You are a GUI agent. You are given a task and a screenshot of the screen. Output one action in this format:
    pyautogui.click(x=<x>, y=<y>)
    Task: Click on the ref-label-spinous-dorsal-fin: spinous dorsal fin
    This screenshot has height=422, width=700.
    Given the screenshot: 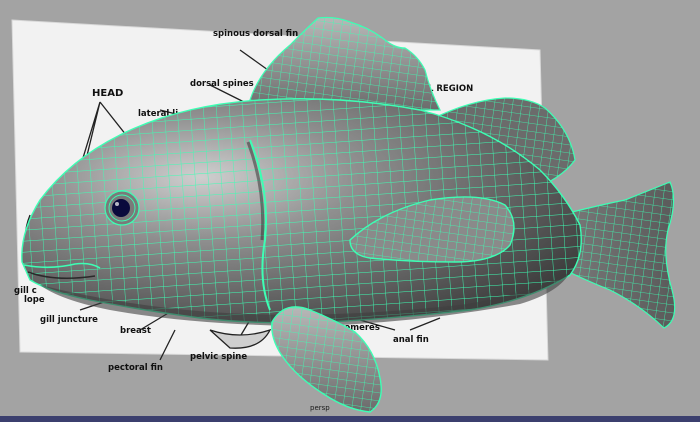 What is the action you would take?
    pyautogui.click(x=255, y=34)
    